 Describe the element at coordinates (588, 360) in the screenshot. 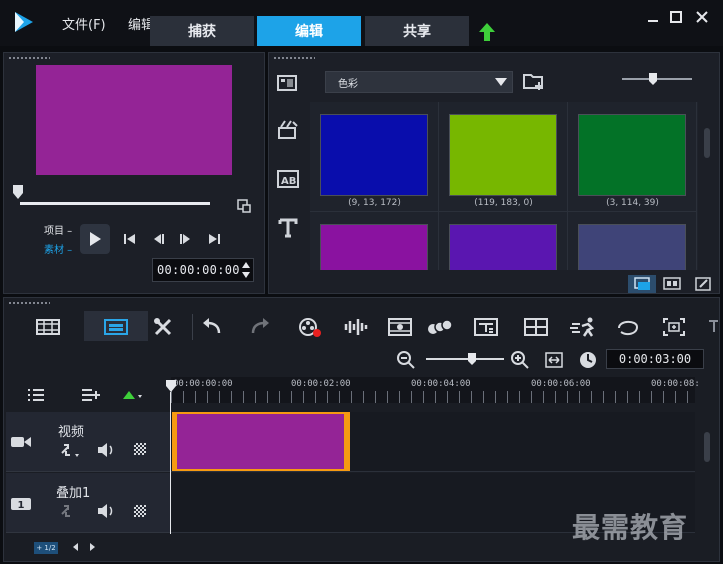

I see `clock-icon` at that location.